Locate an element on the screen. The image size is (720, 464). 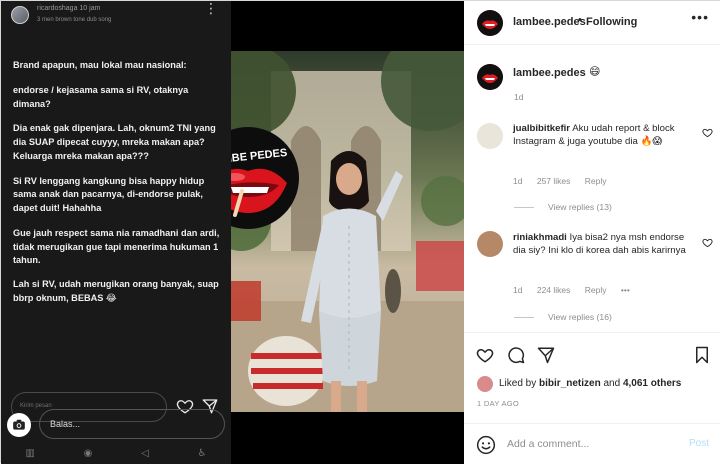
story-music: 3 men brown tone dub song is located at coordinates (74, 20).